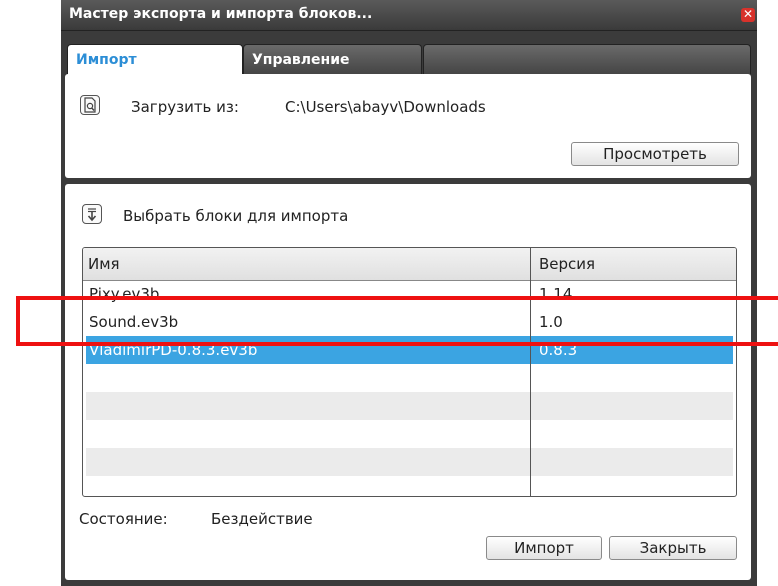 This screenshot has width=778, height=586. Describe the element at coordinates (655, 154) in the screenshot. I see `browse-button: Просмотреть` at that location.